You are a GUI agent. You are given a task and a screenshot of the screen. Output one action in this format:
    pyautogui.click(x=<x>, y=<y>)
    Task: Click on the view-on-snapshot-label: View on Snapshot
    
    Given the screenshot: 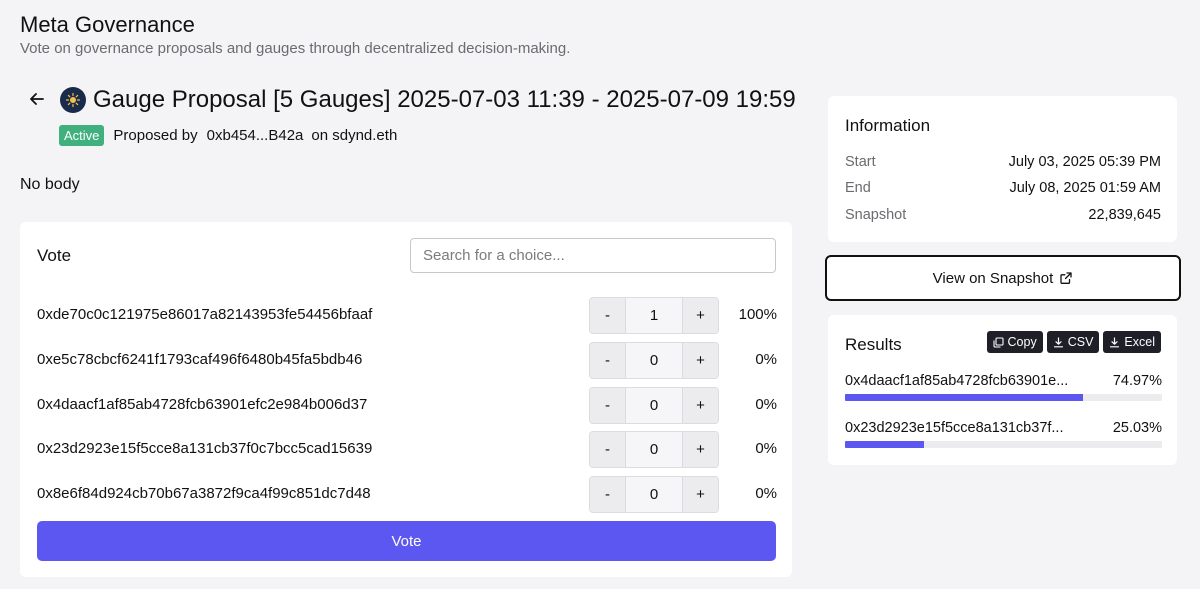 What is the action you would take?
    pyautogui.click(x=993, y=278)
    